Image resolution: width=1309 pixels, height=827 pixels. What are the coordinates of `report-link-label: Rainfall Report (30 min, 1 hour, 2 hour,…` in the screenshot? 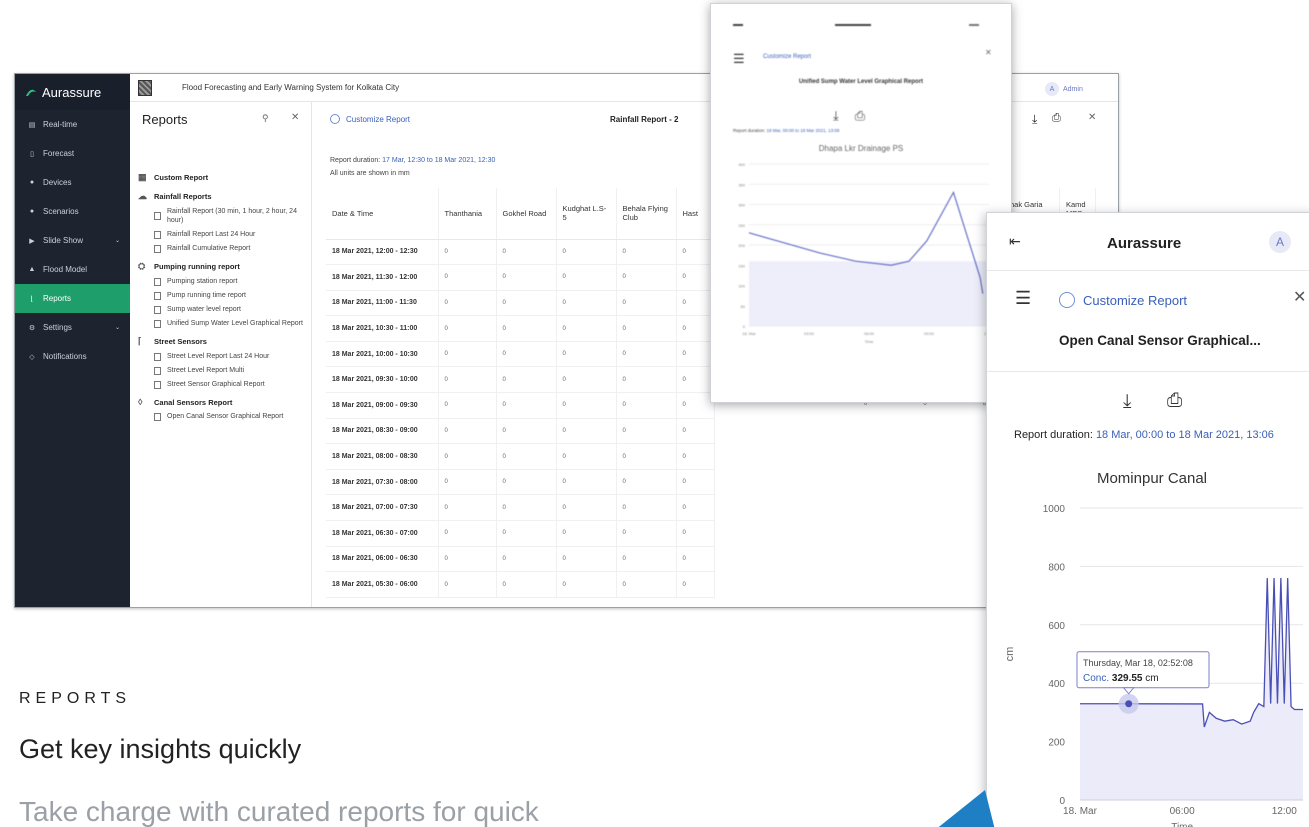 It's located at (232, 216).